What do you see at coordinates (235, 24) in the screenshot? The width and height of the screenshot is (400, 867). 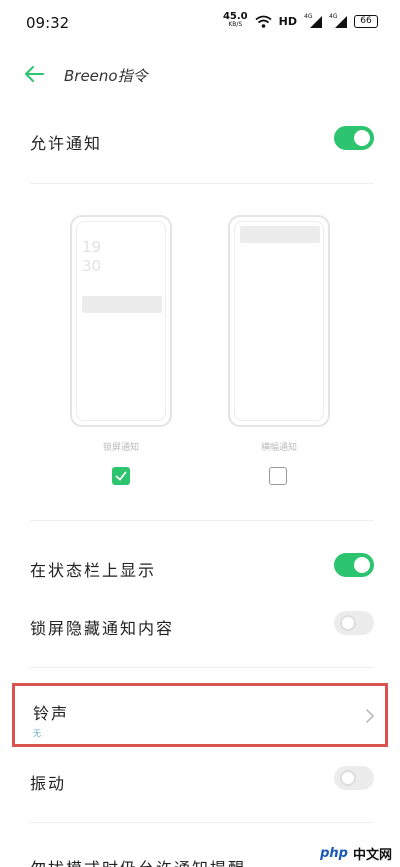 I see `network-speed-unit: KB/S` at bounding box center [235, 24].